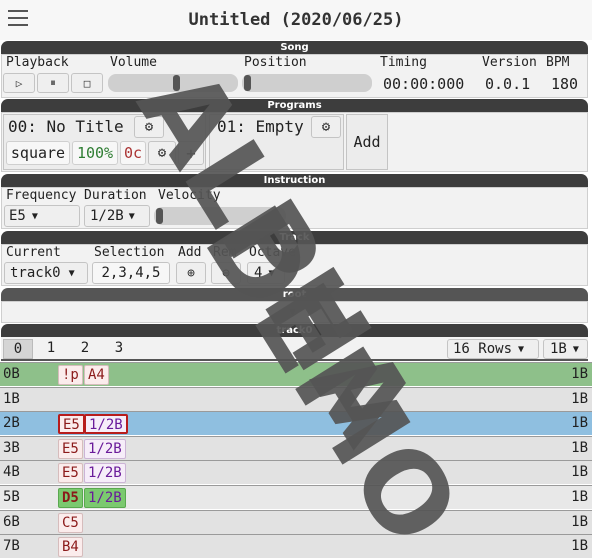 The image size is (592, 559). Describe the element at coordinates (367, 142) in the screenshot. I see `add-program-button: Add` at that location.